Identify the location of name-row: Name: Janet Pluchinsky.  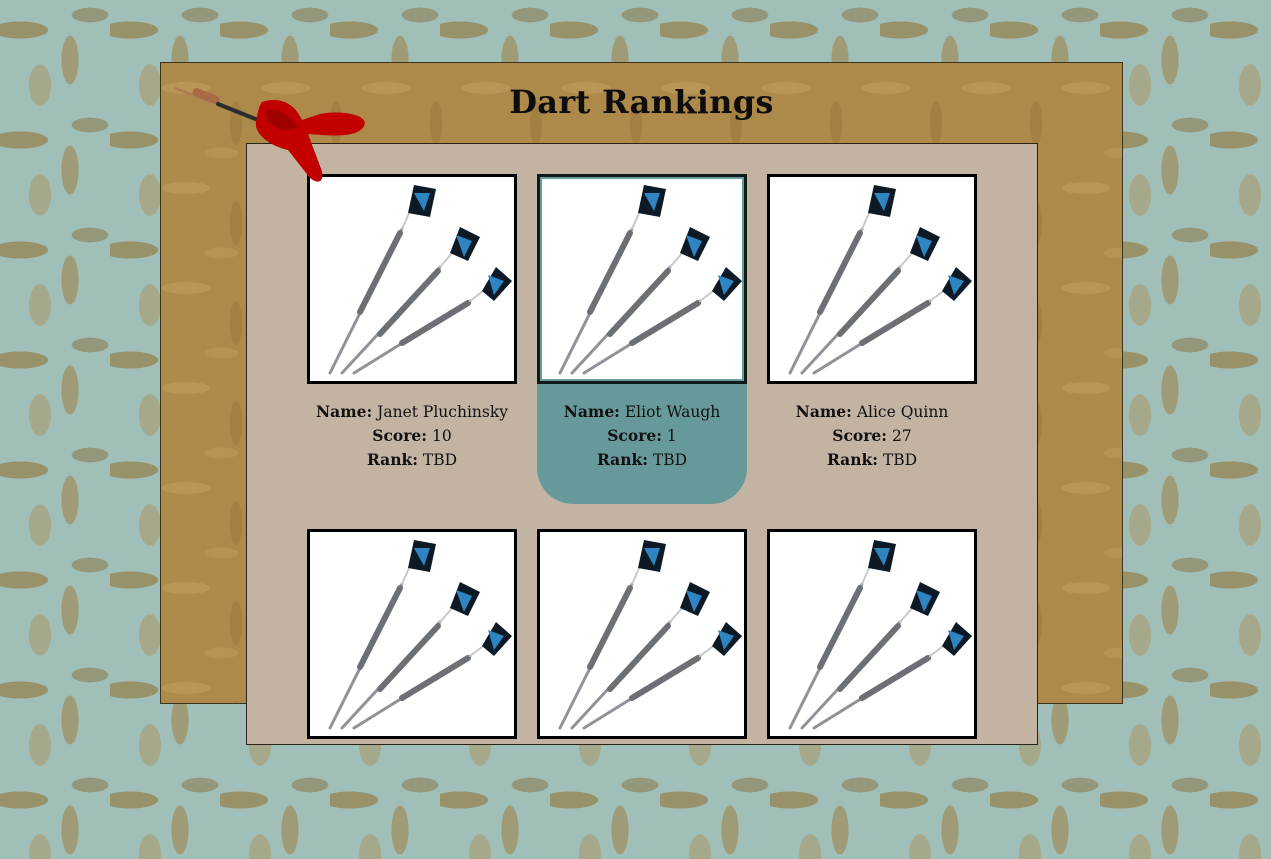
(412, 412).